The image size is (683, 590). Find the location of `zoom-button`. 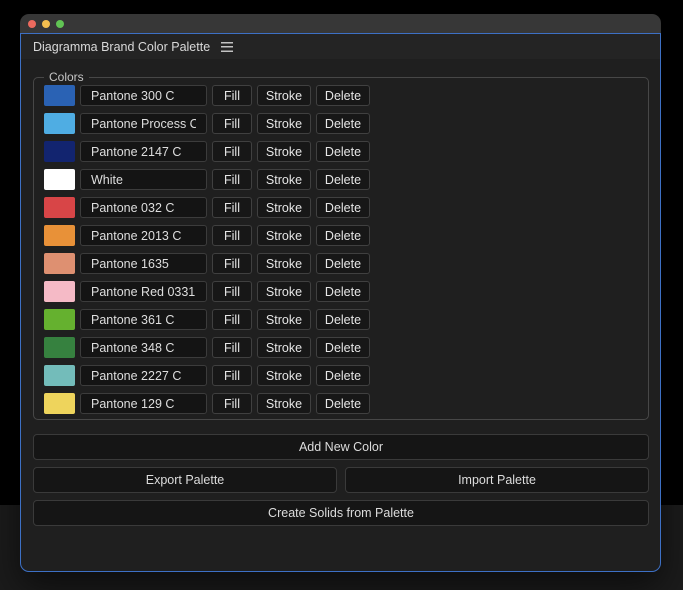

zoom-button is located at coordinates (60, 23).